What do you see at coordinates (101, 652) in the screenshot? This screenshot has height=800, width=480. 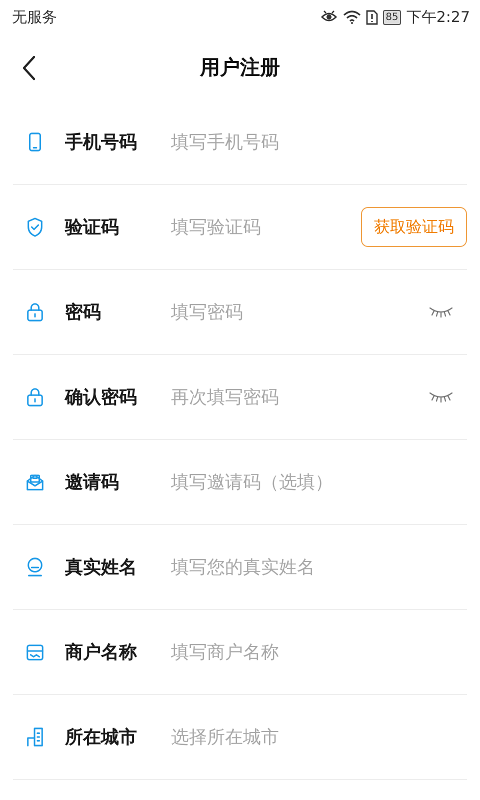 I see `field-label: 商户名称` at bounding box center [101, 652].